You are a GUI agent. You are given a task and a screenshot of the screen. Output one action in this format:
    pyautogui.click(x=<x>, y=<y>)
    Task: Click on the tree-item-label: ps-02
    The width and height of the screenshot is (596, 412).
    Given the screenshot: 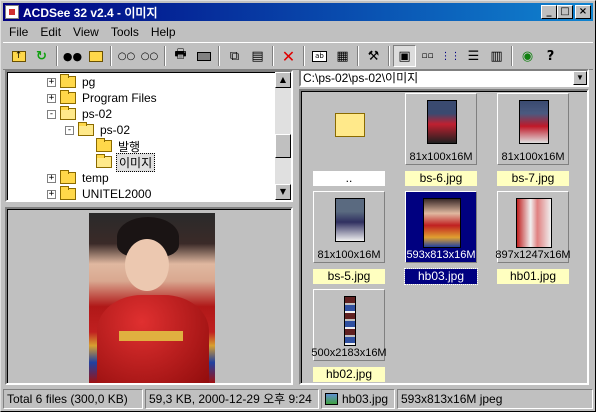 What is the action you would take?
    pyautogui.click(x=115, y=130)
    